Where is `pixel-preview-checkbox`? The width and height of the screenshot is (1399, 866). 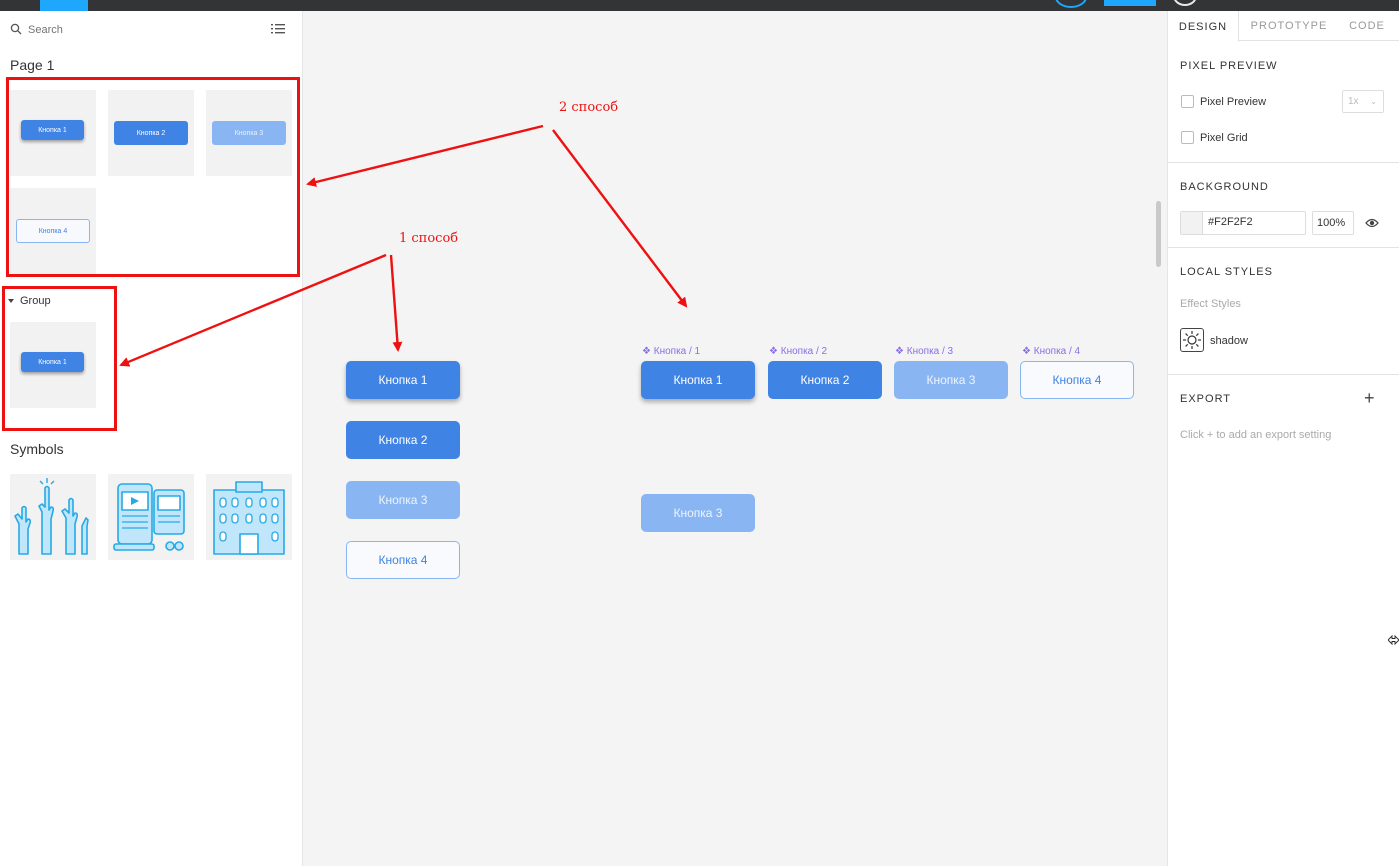
pixel-preview-checkbox is located at coordinates (1187, 101).